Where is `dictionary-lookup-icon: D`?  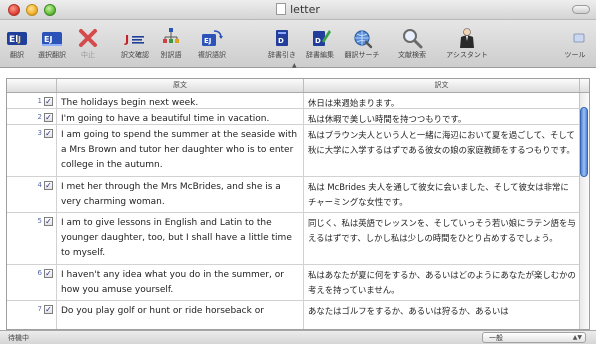 dictionary-lookup-icon: D is located at coordinates (282, 38).